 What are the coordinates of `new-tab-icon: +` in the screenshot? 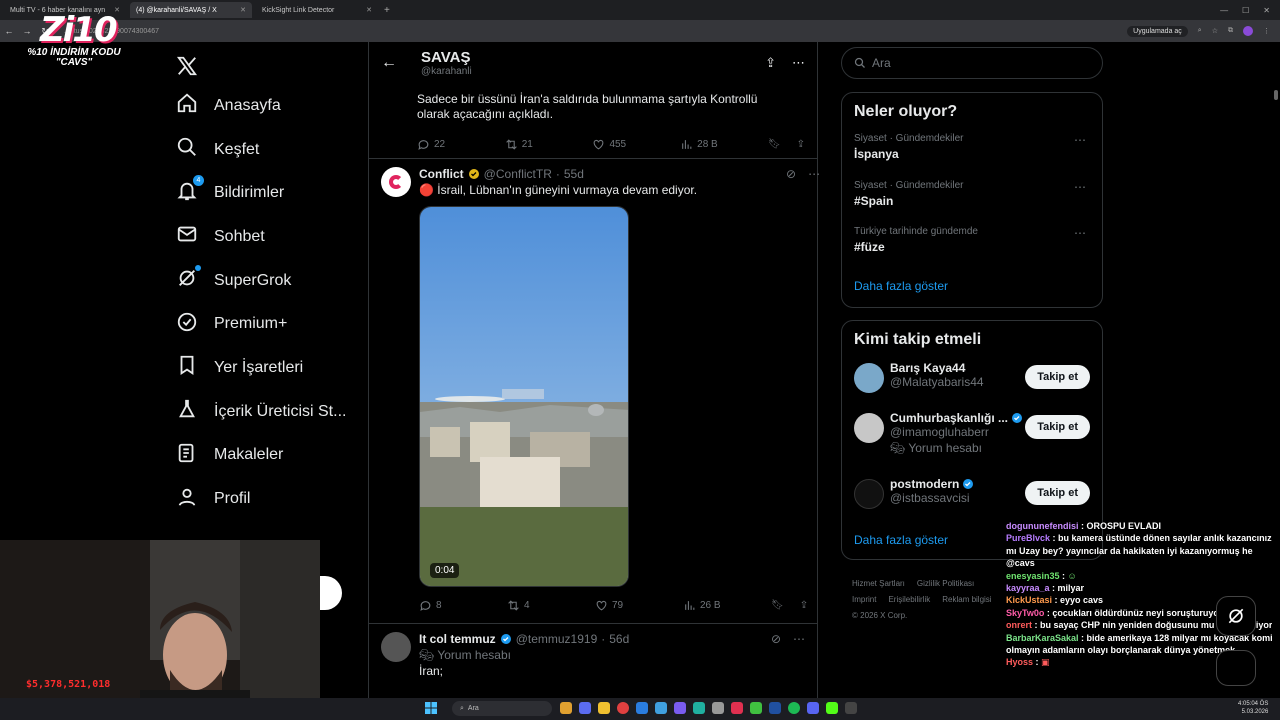 It's located at (387, 10).